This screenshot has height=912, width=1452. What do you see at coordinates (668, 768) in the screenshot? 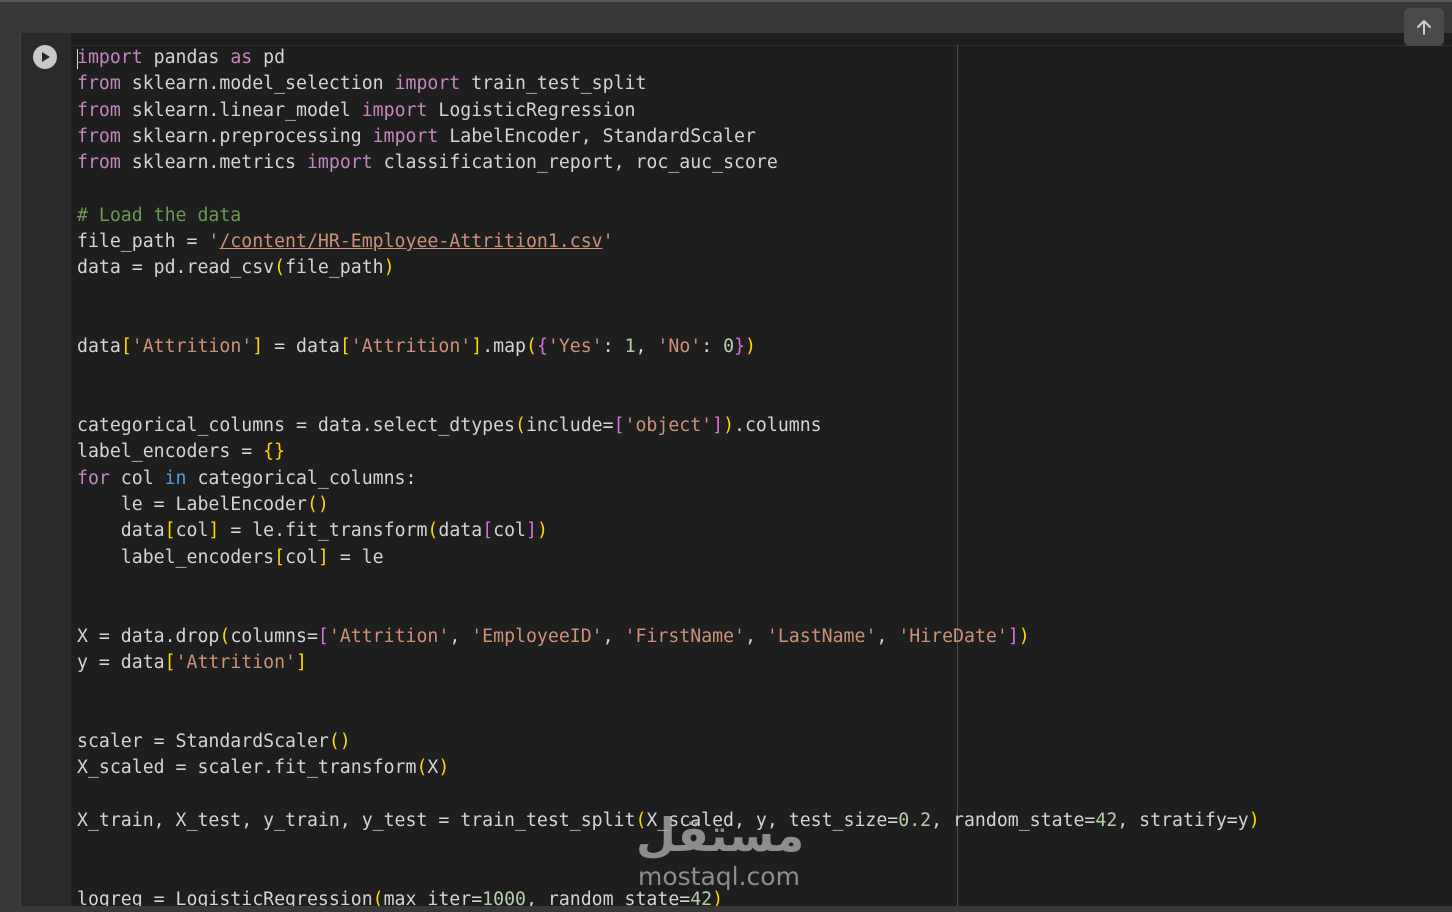
I see `code-line: X_scaled = scaler.fit_transform(X)` at bounding box center [668, 768].